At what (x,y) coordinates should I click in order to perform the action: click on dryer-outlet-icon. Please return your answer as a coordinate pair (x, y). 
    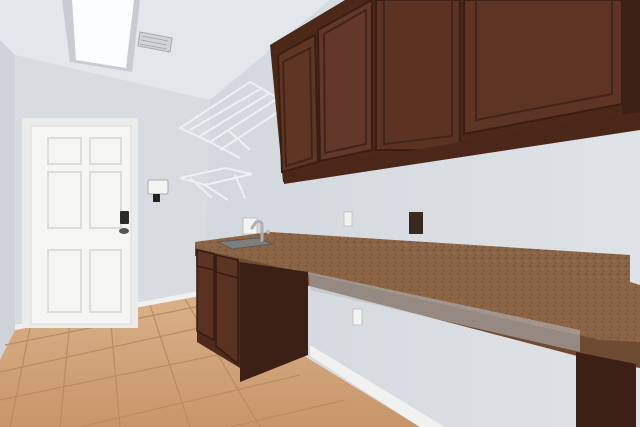
    Looking at the image, I should click on (416, 223).